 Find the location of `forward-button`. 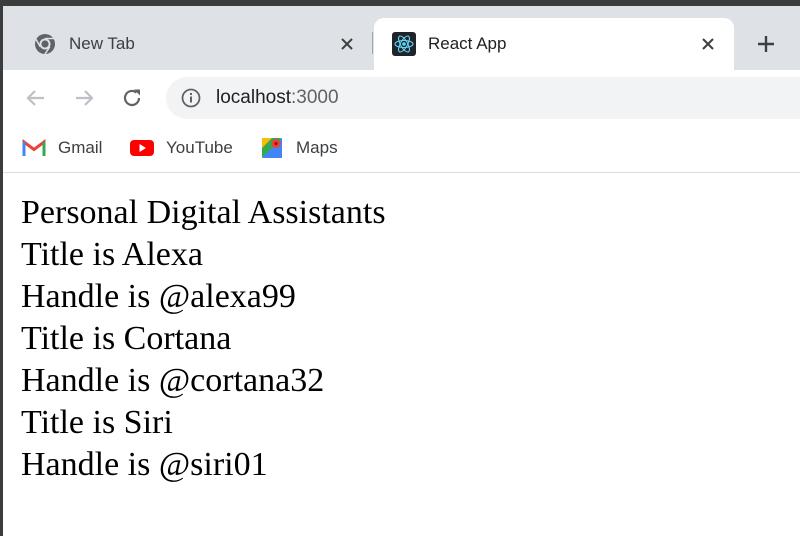

forward-button is located at coordinates (84, 98).